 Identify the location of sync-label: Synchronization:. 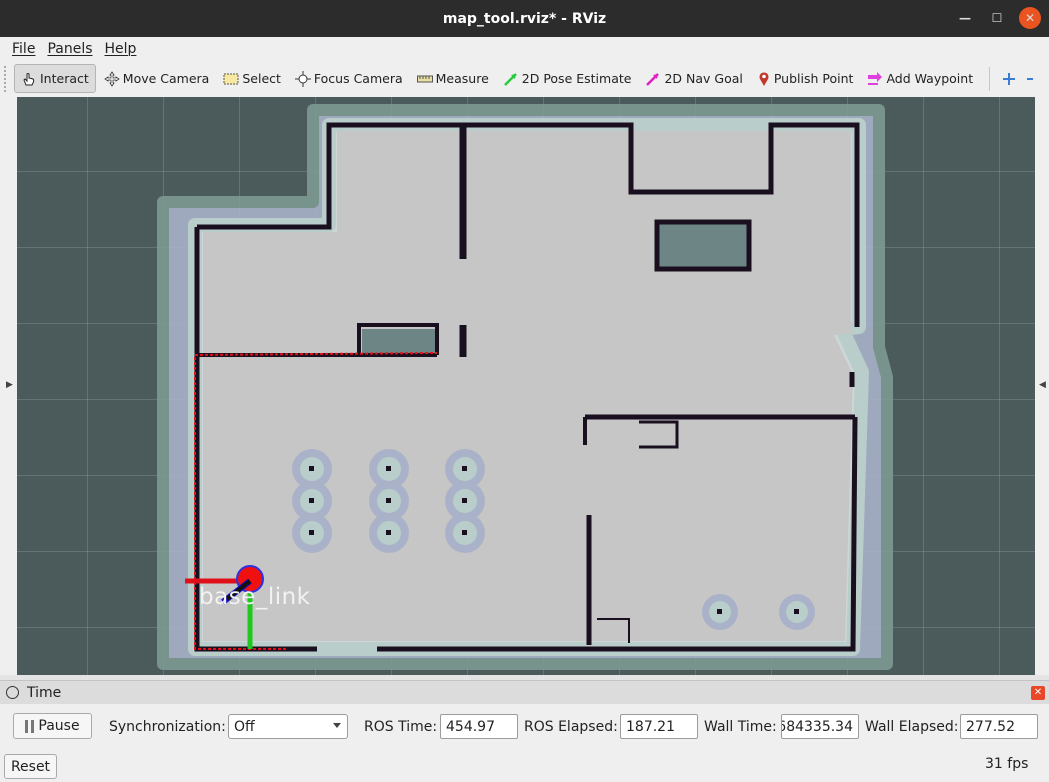
(167, 727).